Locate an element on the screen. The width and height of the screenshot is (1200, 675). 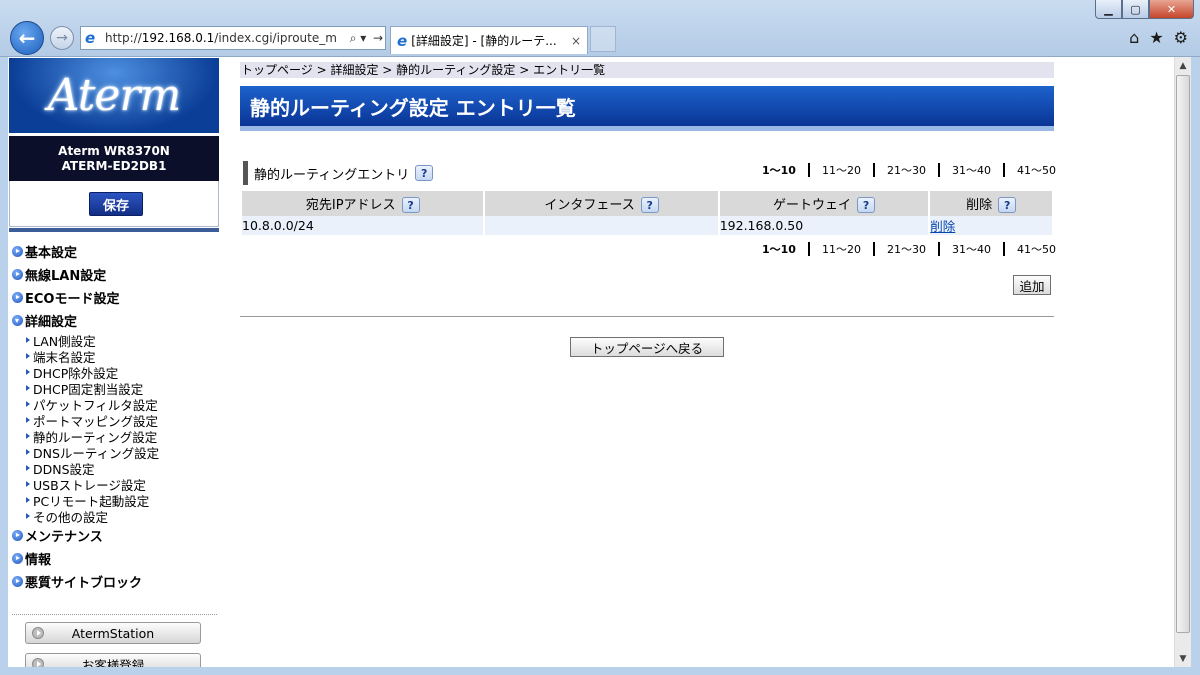
pager-bottom: 1〜10 11〜20 21〜30 31〜40 41〜50 is located at coordinates (909, 249).